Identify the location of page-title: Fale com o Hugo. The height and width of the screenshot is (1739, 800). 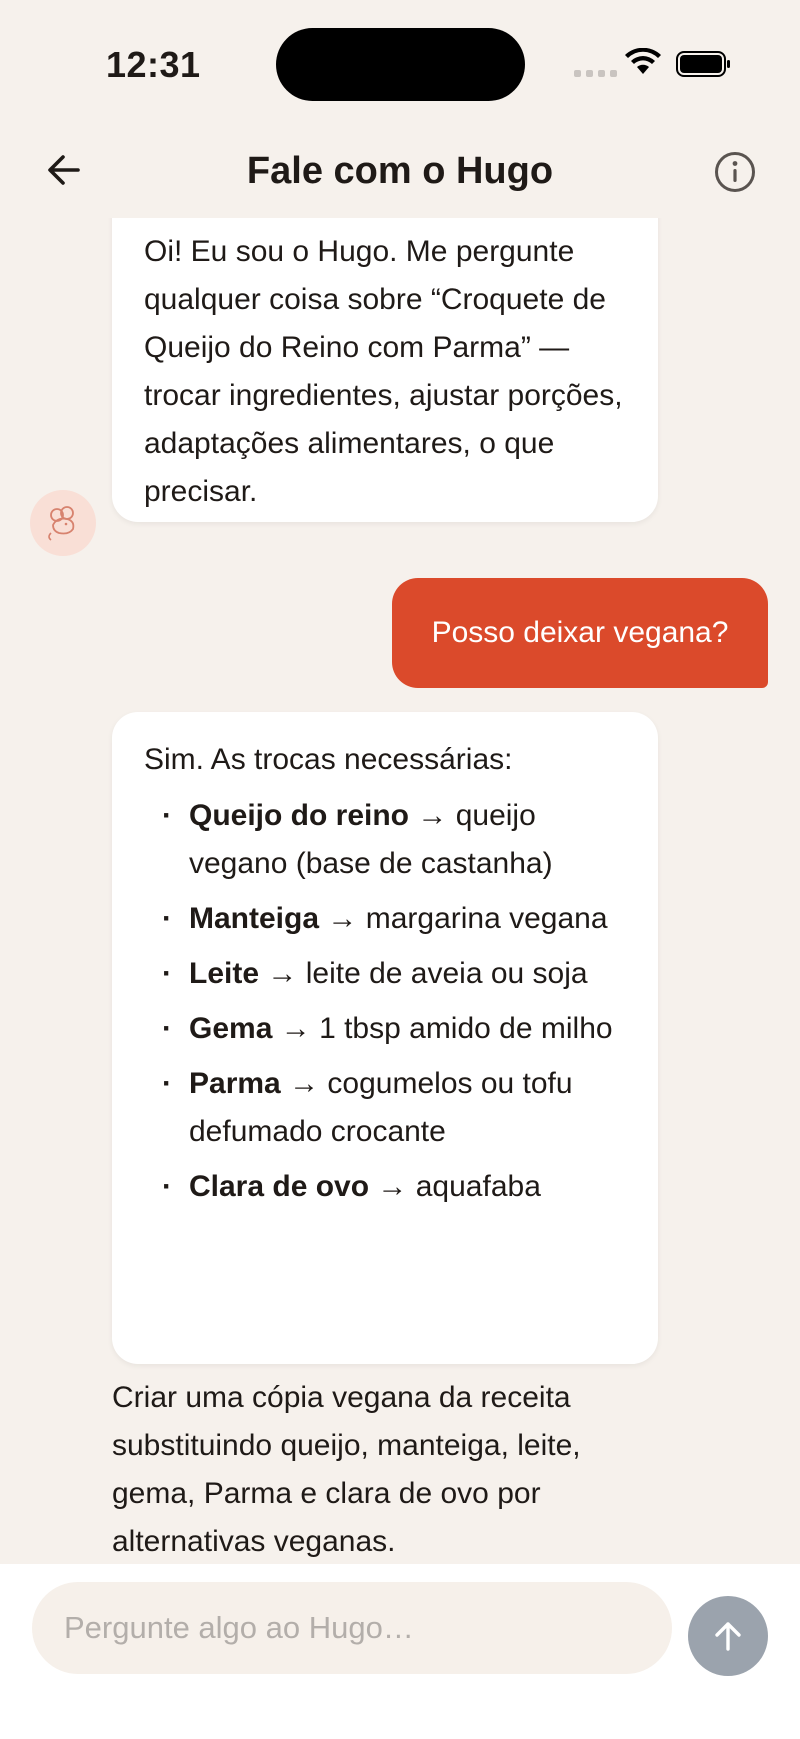
(400, 171).